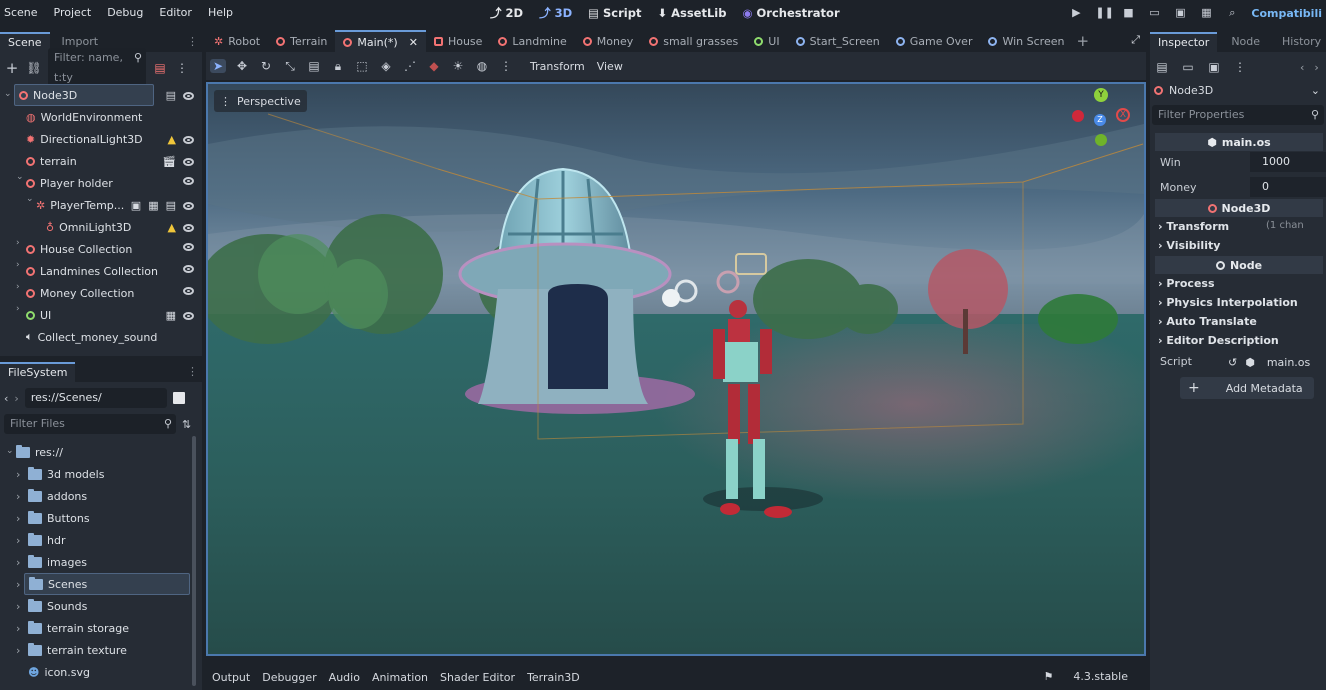 This screenshot has height=690, width=1326. I want to click on scene-filter-input: Filter: name, t:ty ⚲, so click(97, 68).